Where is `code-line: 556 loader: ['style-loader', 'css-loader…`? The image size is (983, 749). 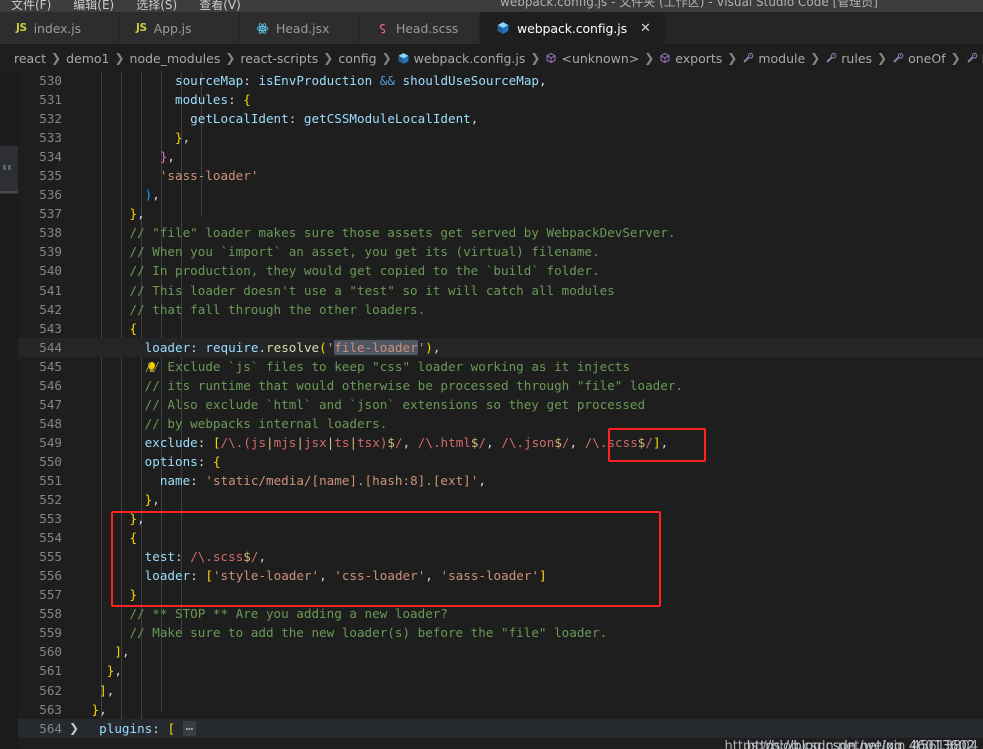
code-line: 556 loader: ['style-loader', 'css-loader… is located at coordinates (500, 575).